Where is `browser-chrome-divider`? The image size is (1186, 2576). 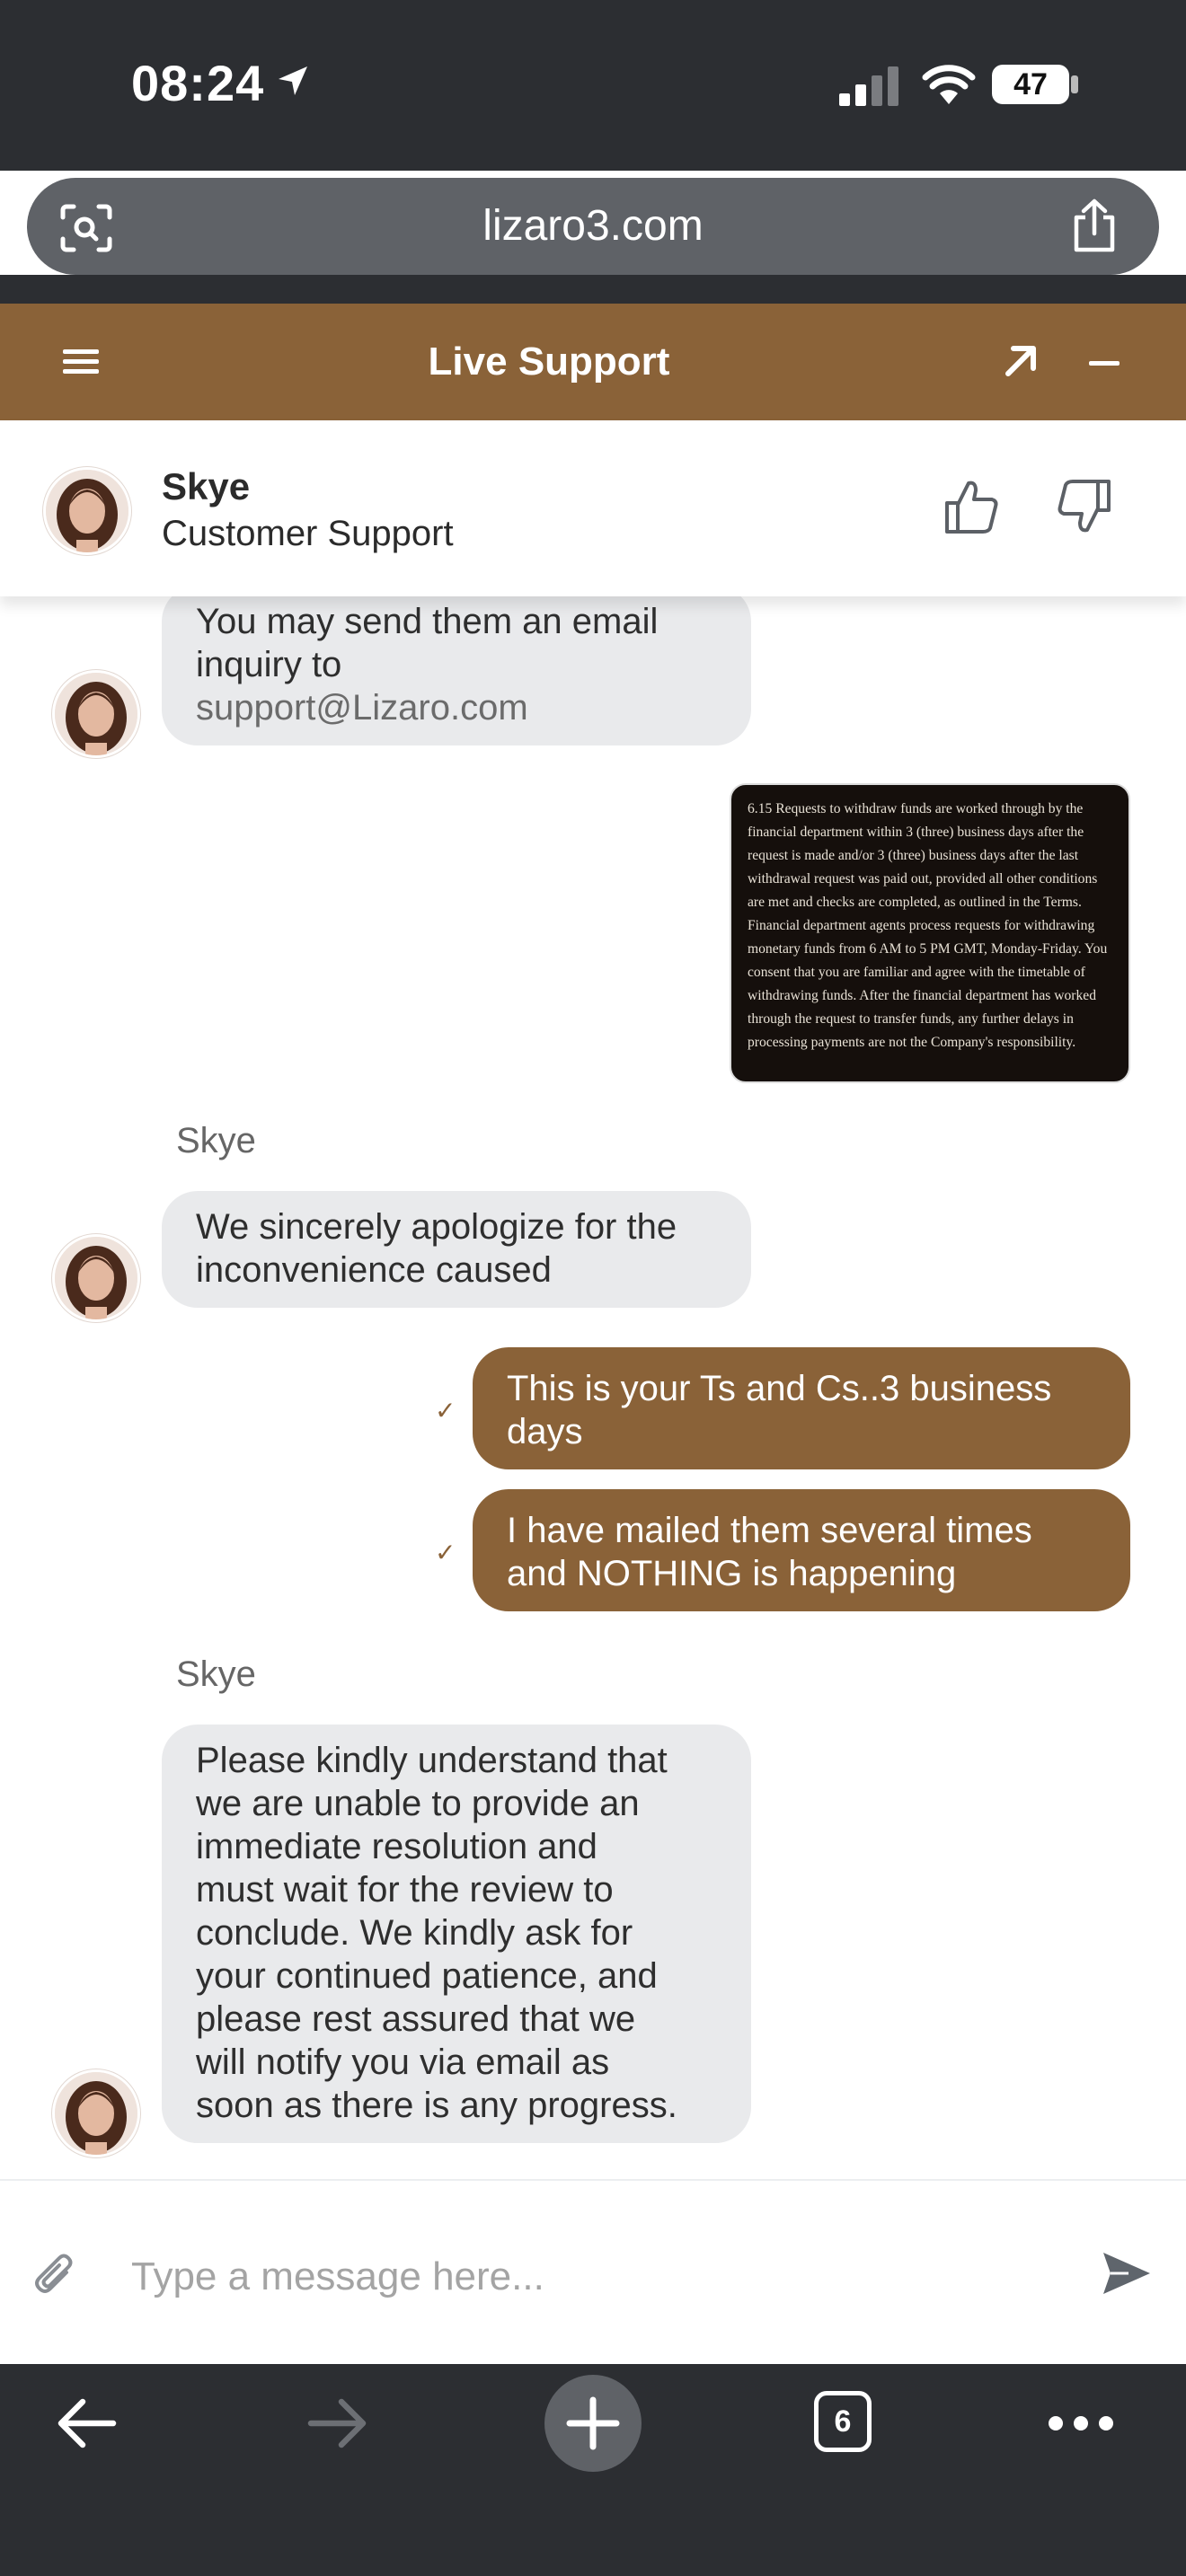 browser-chrome-divider is located at coordinates (593, 289).